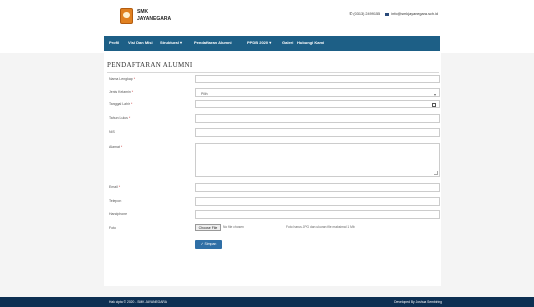  Describe the element at coordinates (208, 227) in the screenshot. I see `choose-file-button: Choose File` at that location.